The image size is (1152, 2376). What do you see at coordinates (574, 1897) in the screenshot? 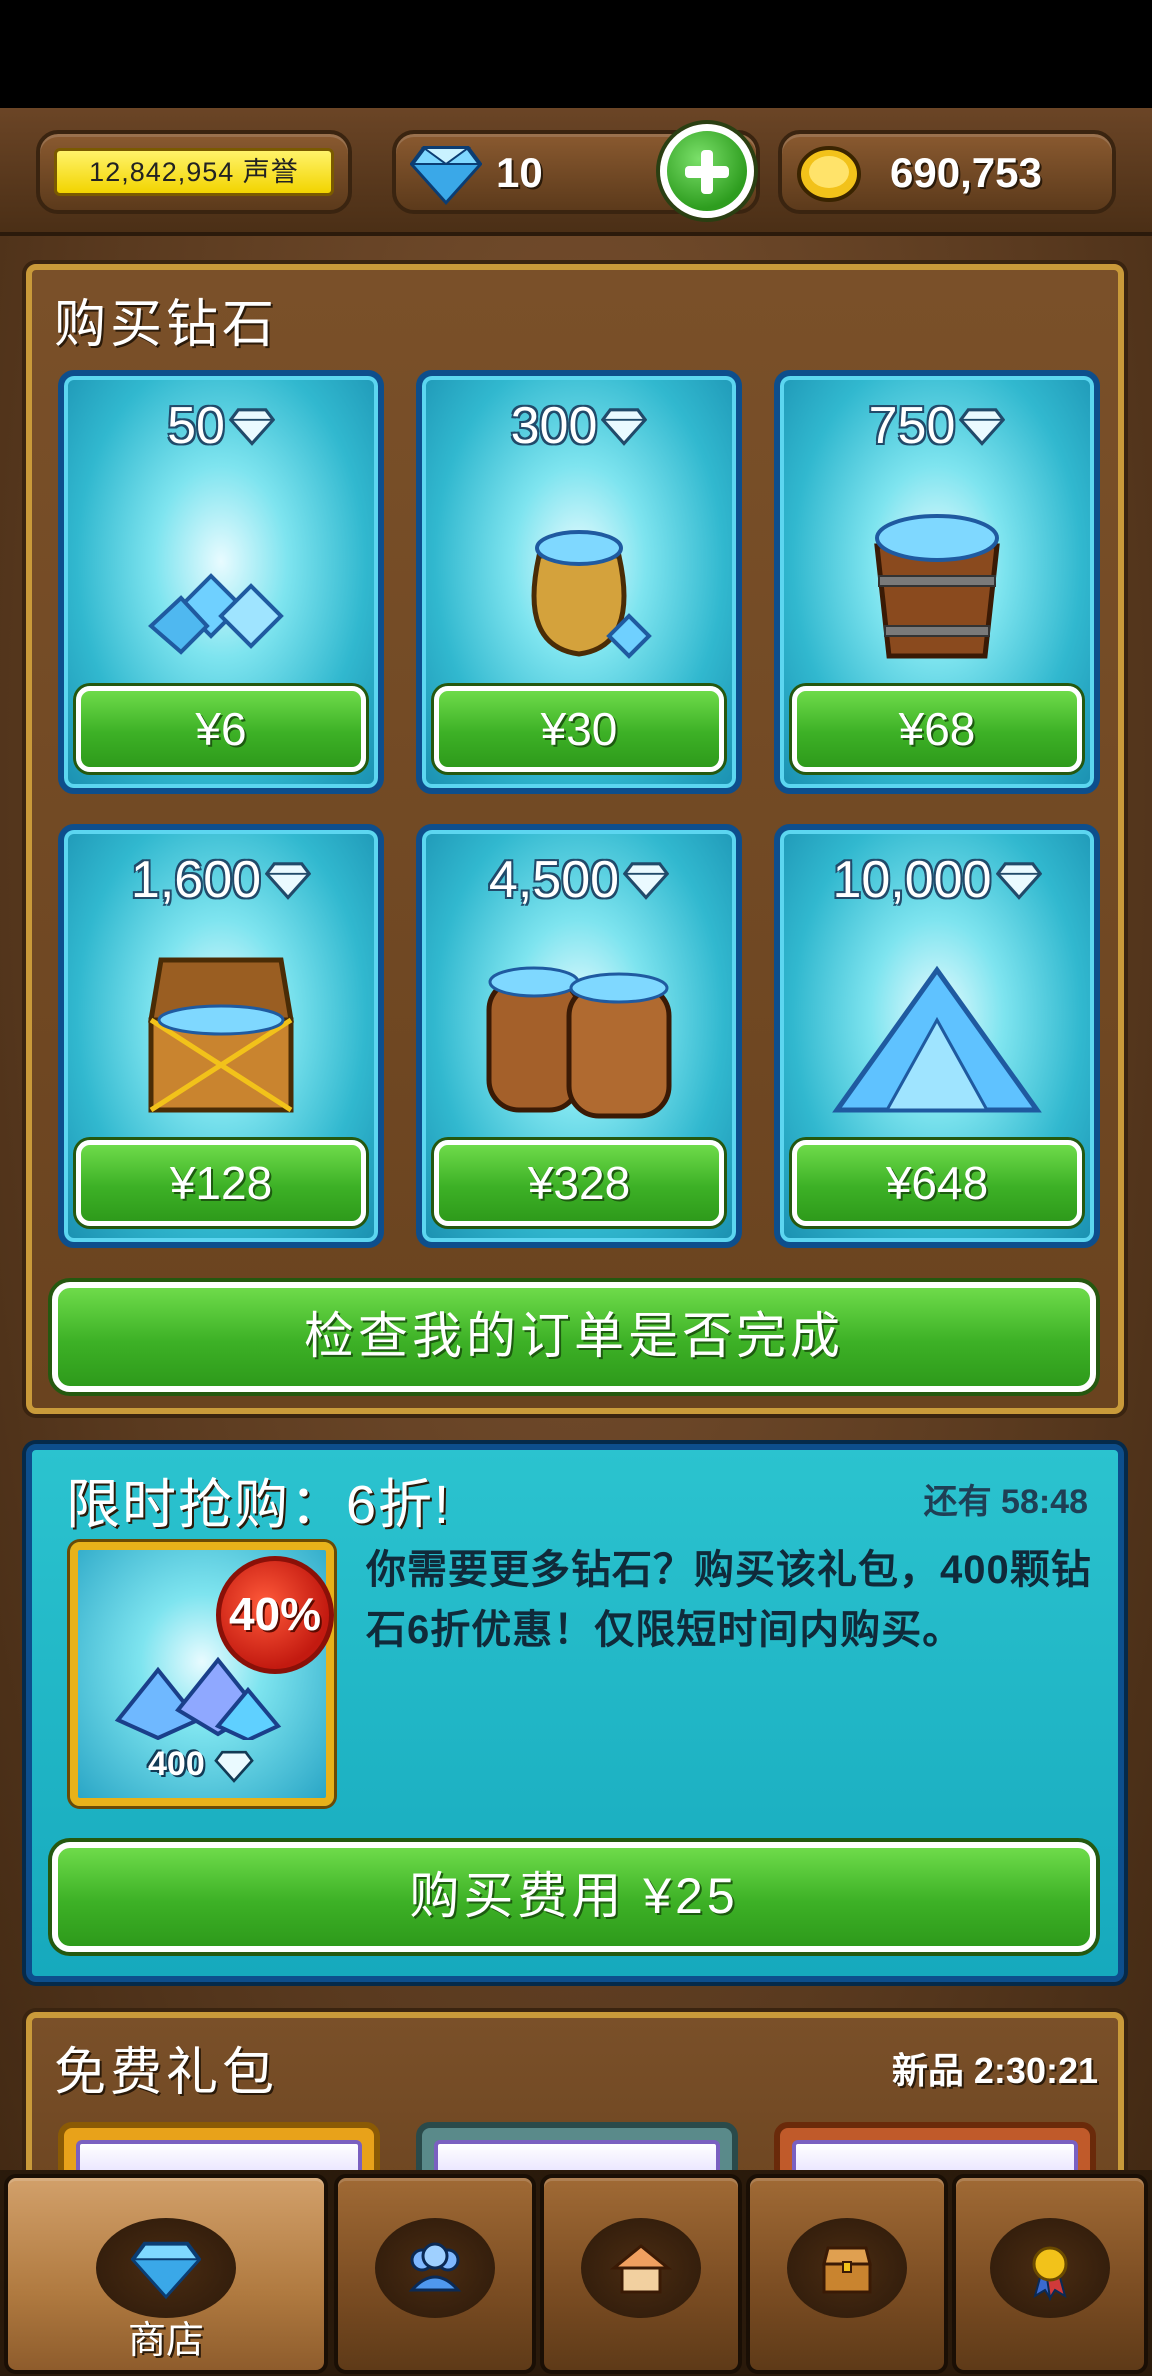
I see `buy-deal-button: 购买费用 ¥25` at bounding box center [574, 1897].